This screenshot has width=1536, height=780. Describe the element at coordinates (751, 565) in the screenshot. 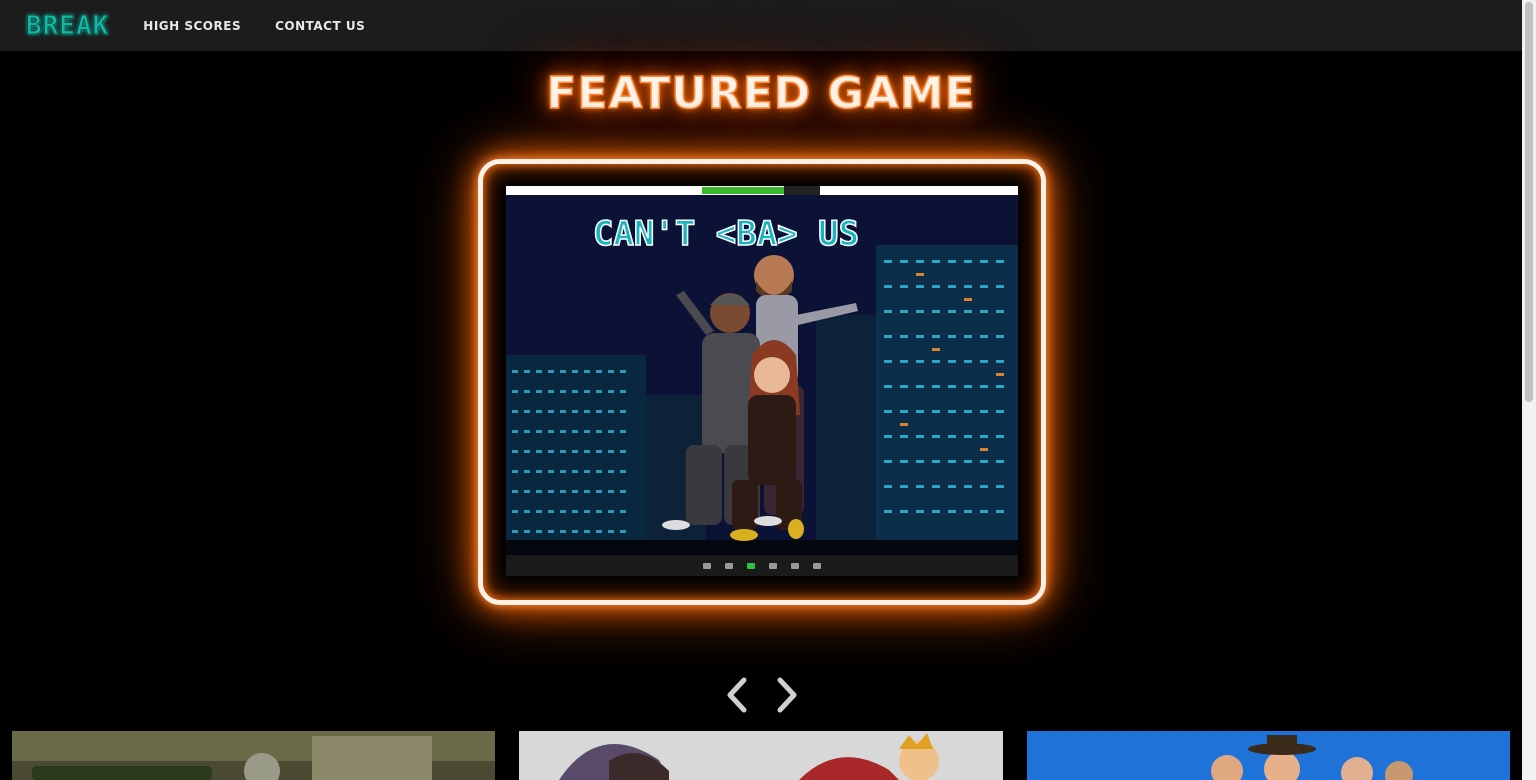

I see `share-screen-icon` at that location.